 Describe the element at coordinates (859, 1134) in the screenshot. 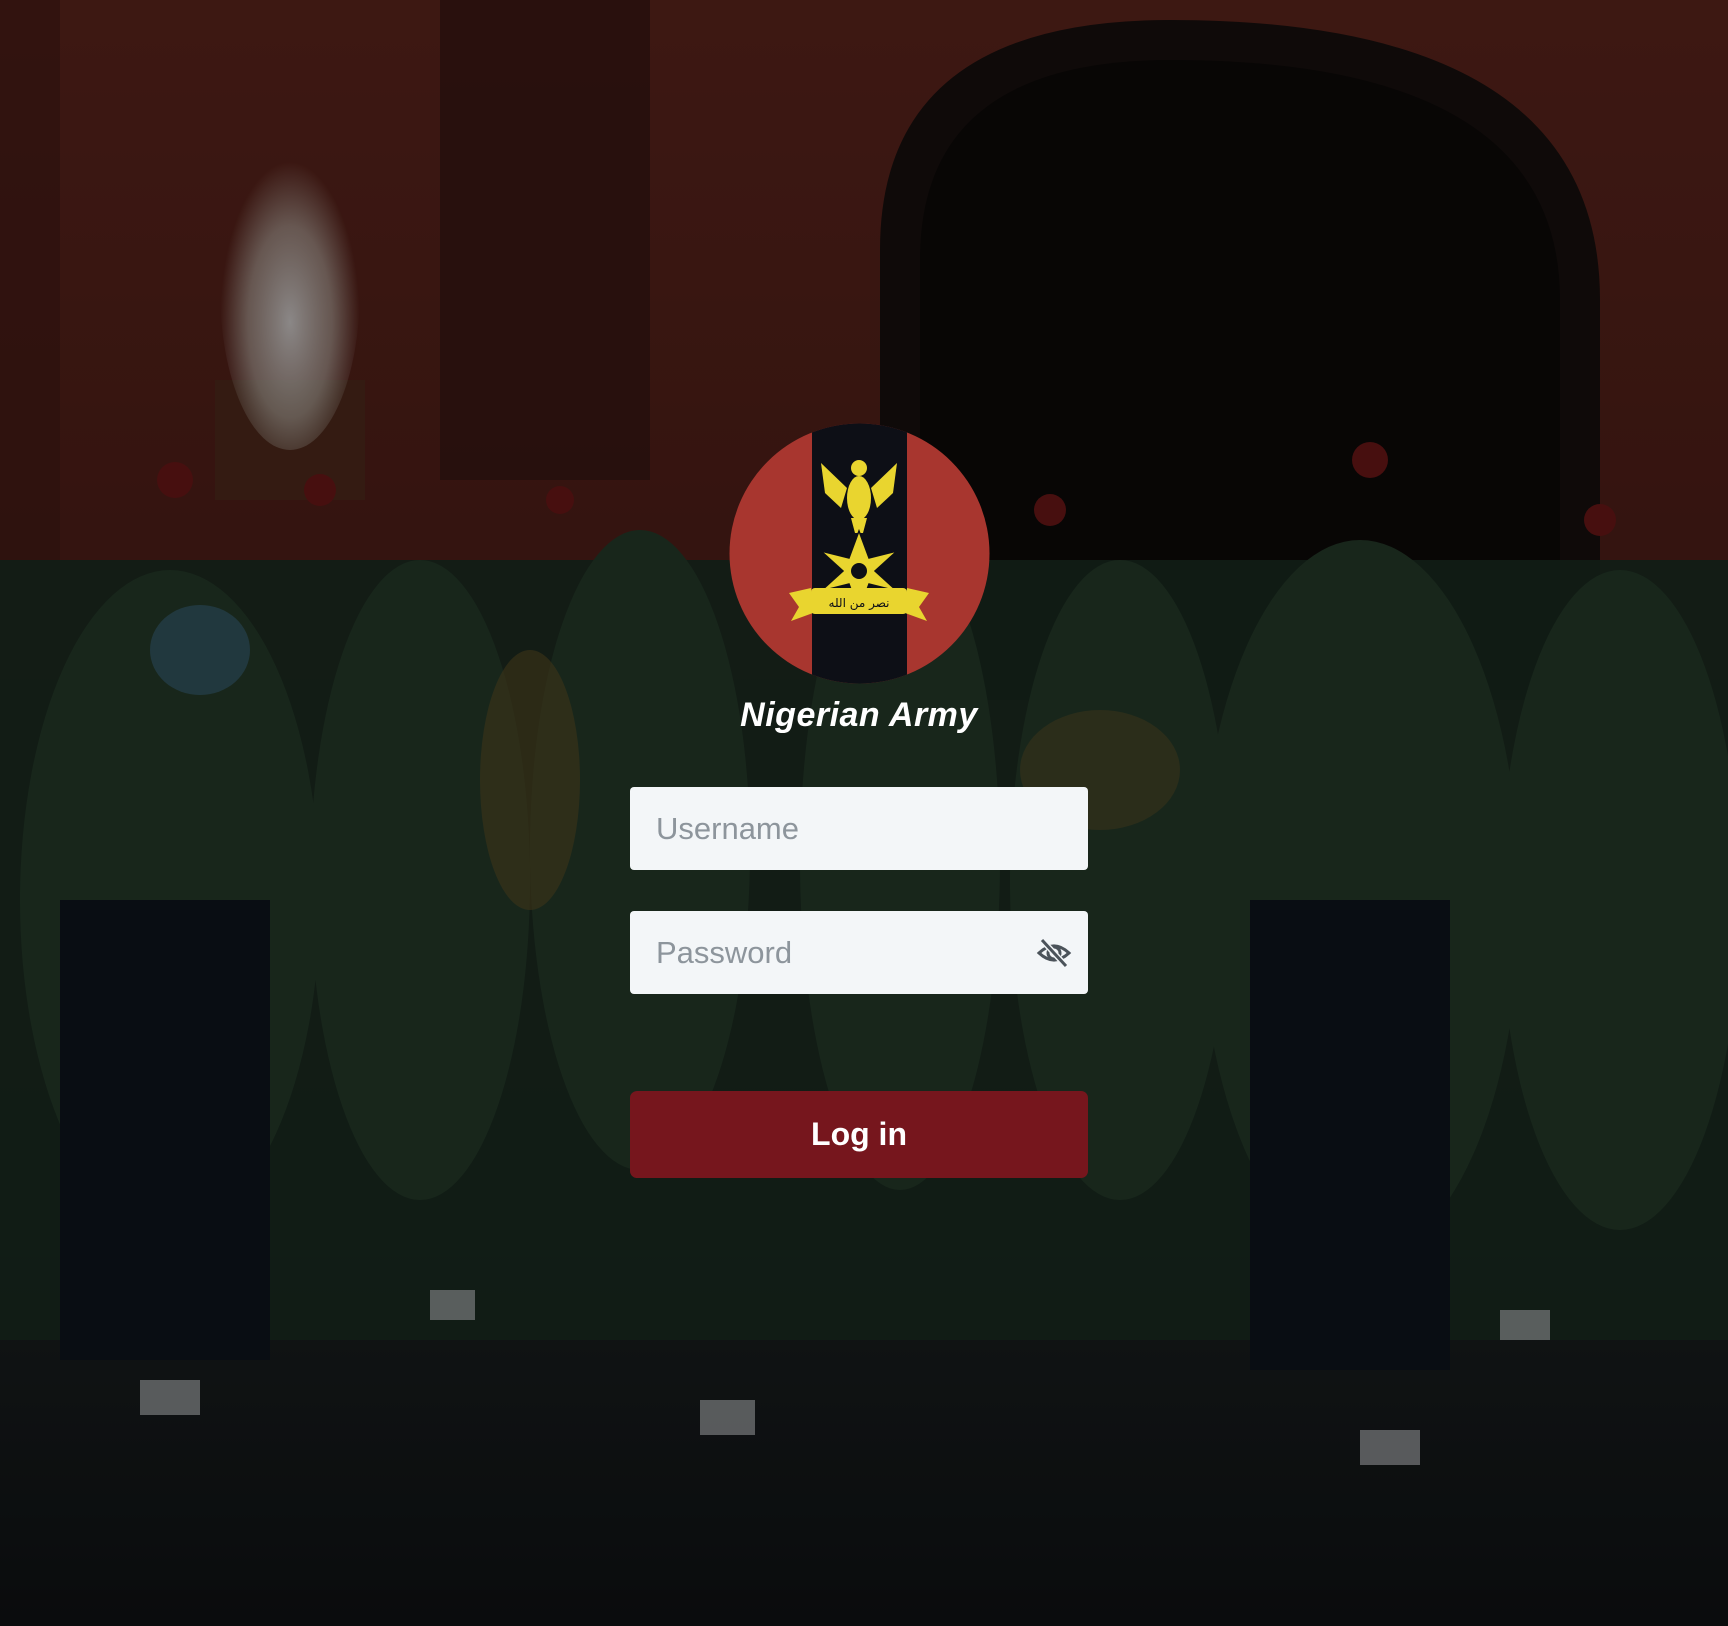

I see `login-button: Log in` at that location.